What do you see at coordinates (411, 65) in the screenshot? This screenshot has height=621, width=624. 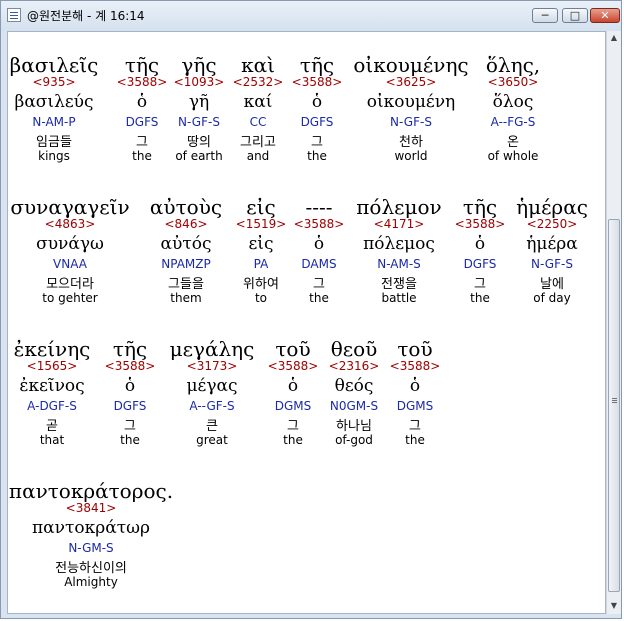 I see `greek-word: οἰκουμένης` at bounding box center [411, 65].